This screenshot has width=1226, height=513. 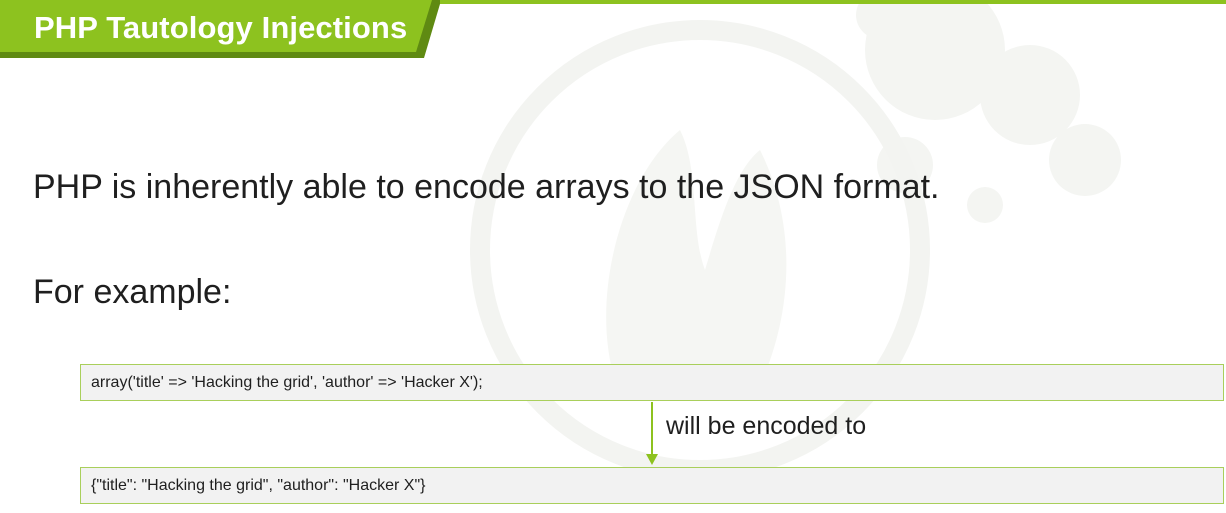 What do you see at coordinates (652, 433) in the screenshot?
I see `arrow-down-icon` at bounding box center [652, 433].